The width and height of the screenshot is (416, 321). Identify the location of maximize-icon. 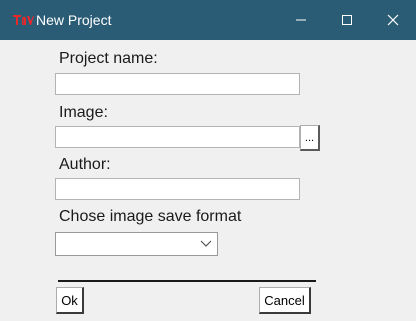
(347, 20).